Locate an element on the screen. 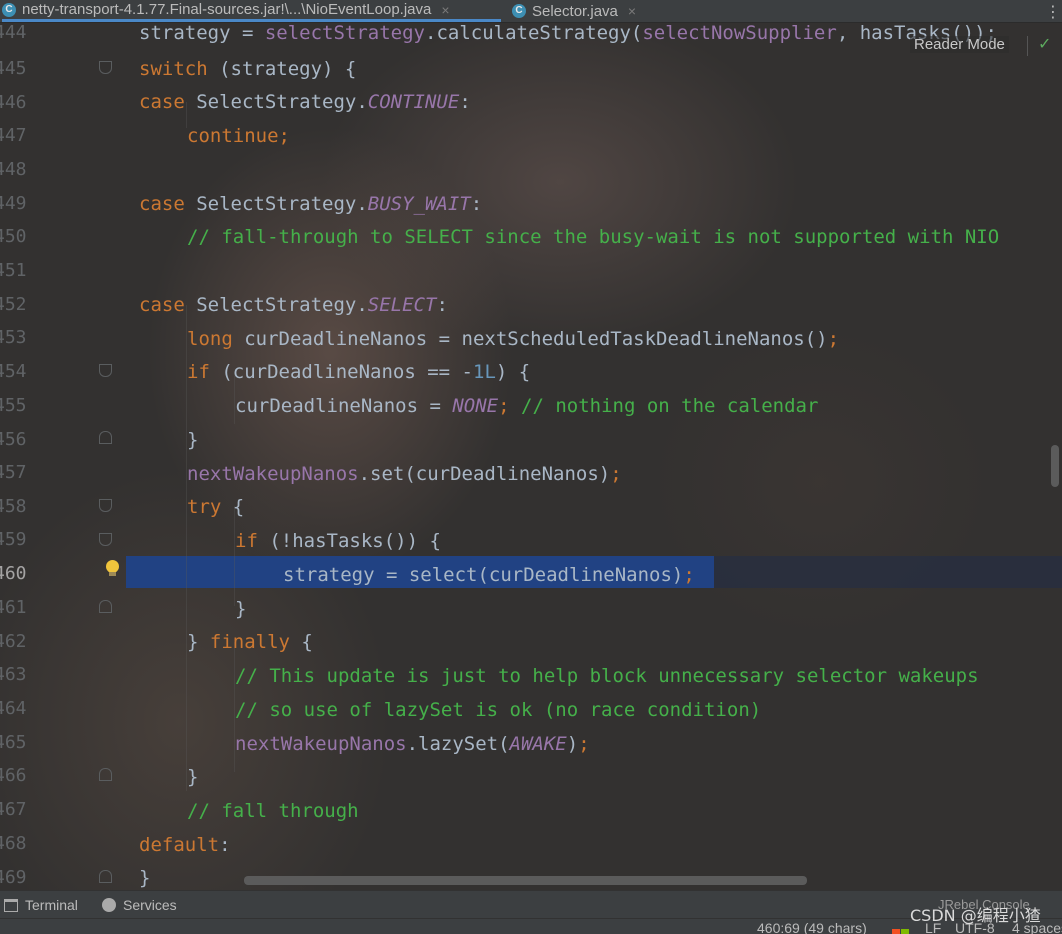 This screenshot has width=1062, height=934. code-line-457: nextWakeupNanos.set(curDeadlineNanos); is located at coordinates (404, 474).